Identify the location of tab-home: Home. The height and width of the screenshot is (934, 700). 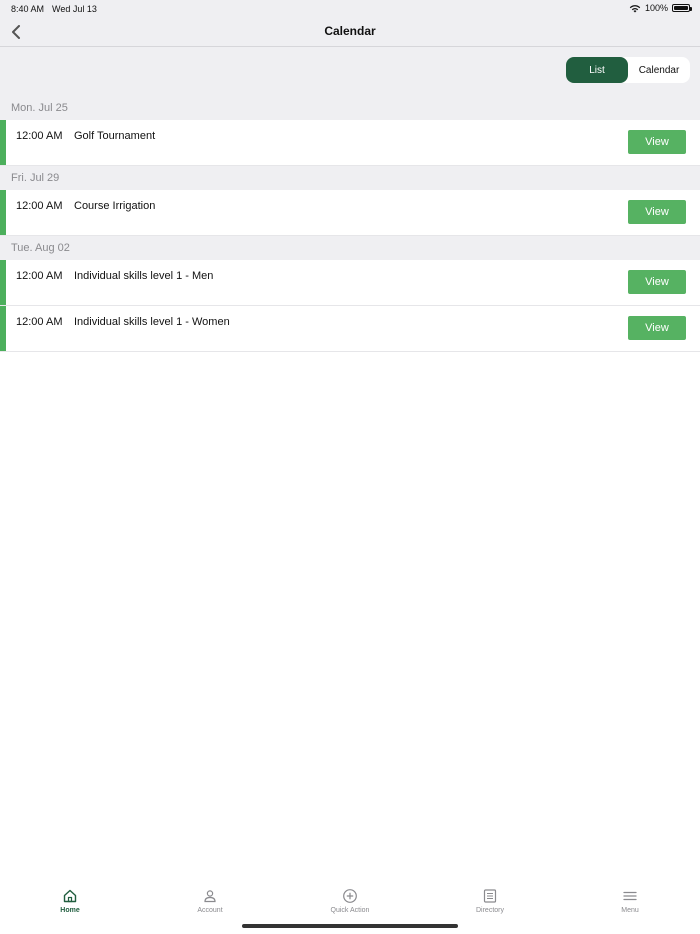
(70, 906).